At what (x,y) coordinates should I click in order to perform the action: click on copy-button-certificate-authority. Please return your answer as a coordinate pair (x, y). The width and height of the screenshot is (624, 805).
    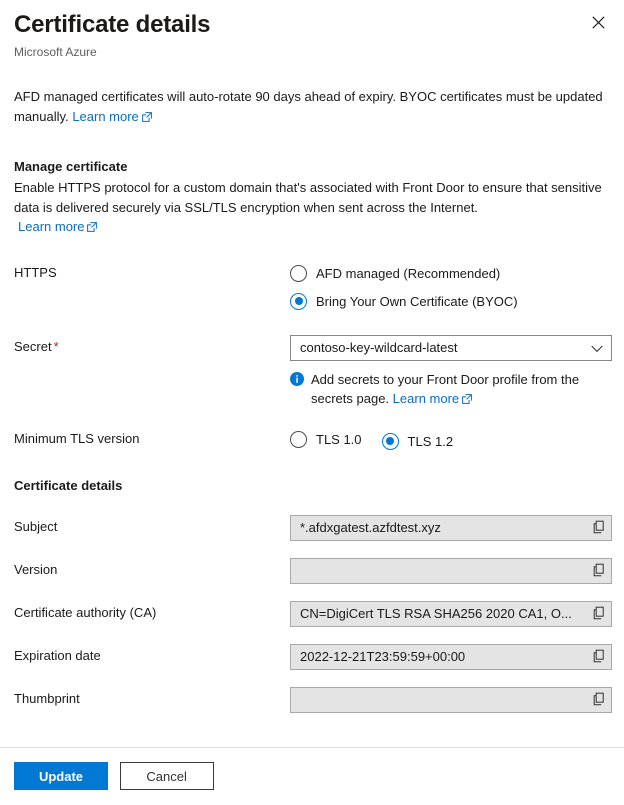
    Looking at the image, I should click on (599, 614).